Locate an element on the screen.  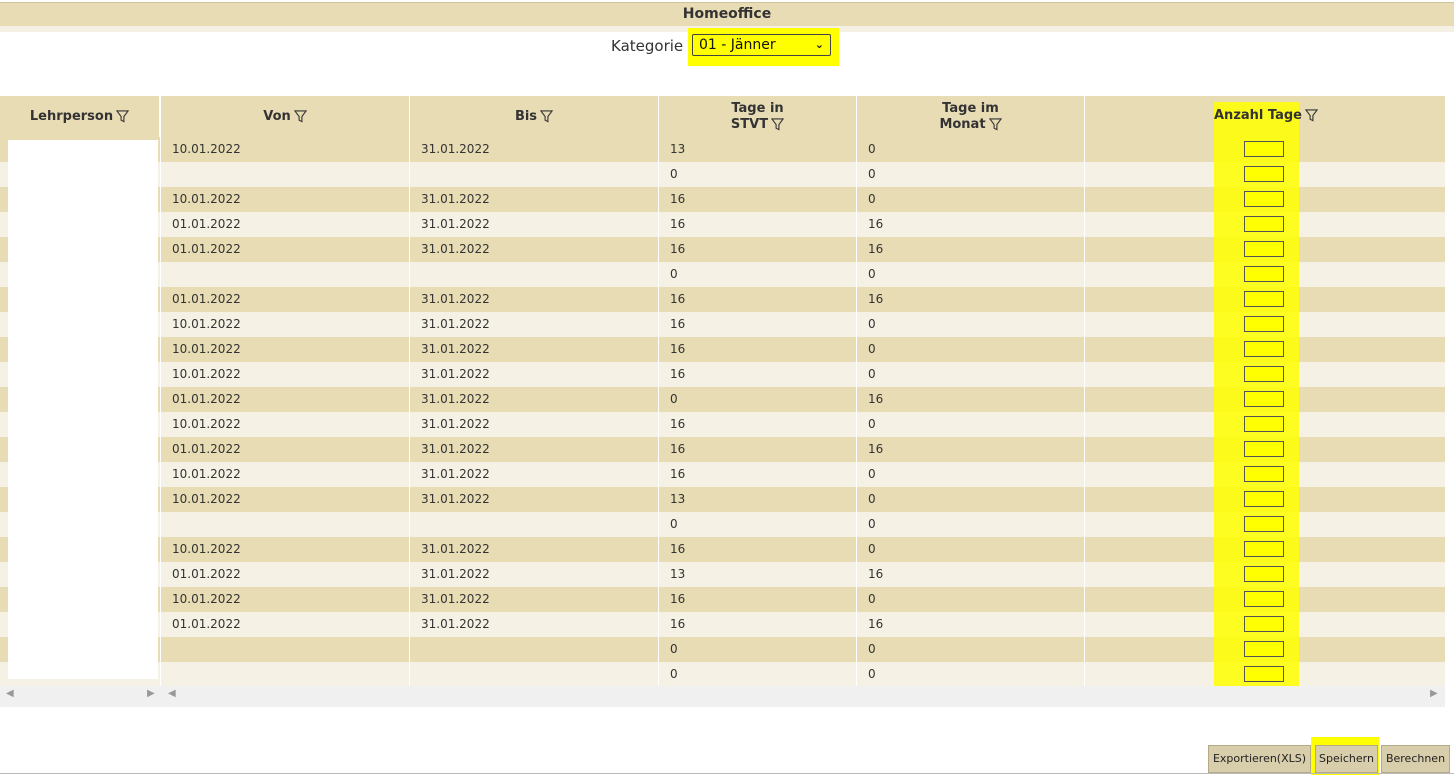
kategorie-select: 01 - Jänner ⌄ is located at coordinates (761, 45).